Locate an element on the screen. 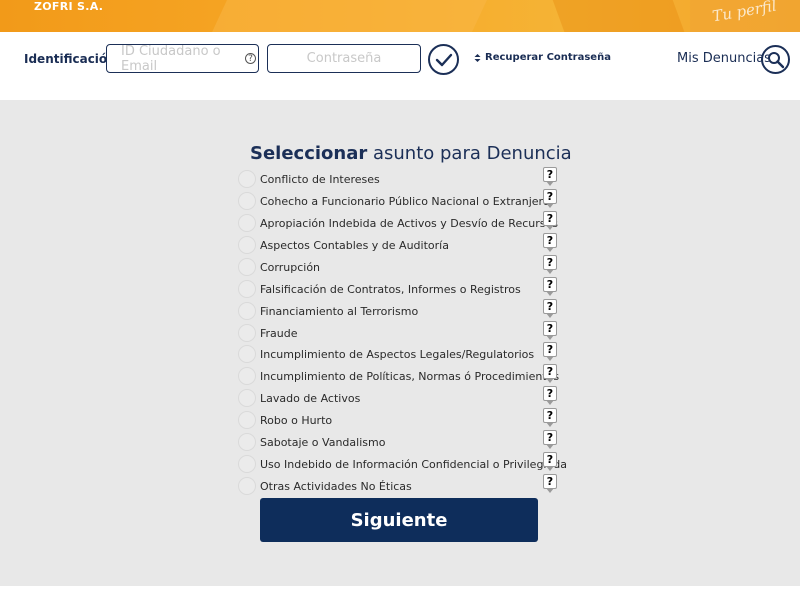 This screenshot has height=600, width=800. option-row: Corrupción? is located at coordinates (398, 266).